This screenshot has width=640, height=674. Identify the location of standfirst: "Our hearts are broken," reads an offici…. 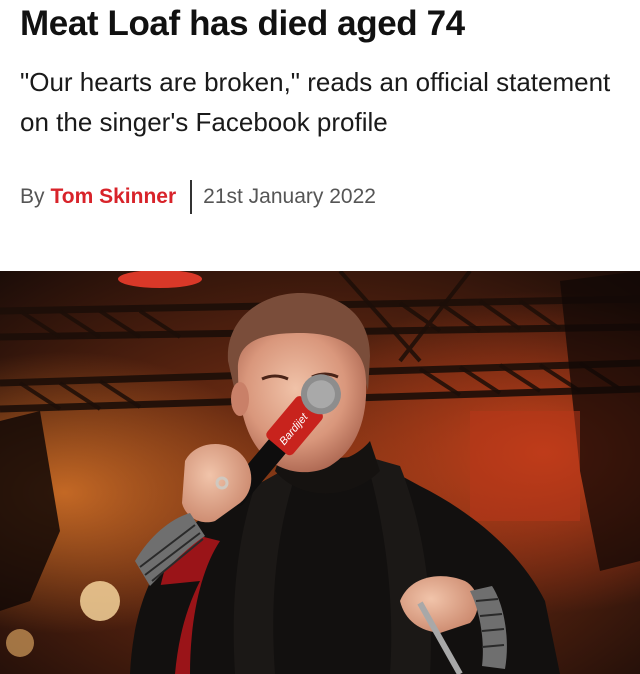
(315, 102).